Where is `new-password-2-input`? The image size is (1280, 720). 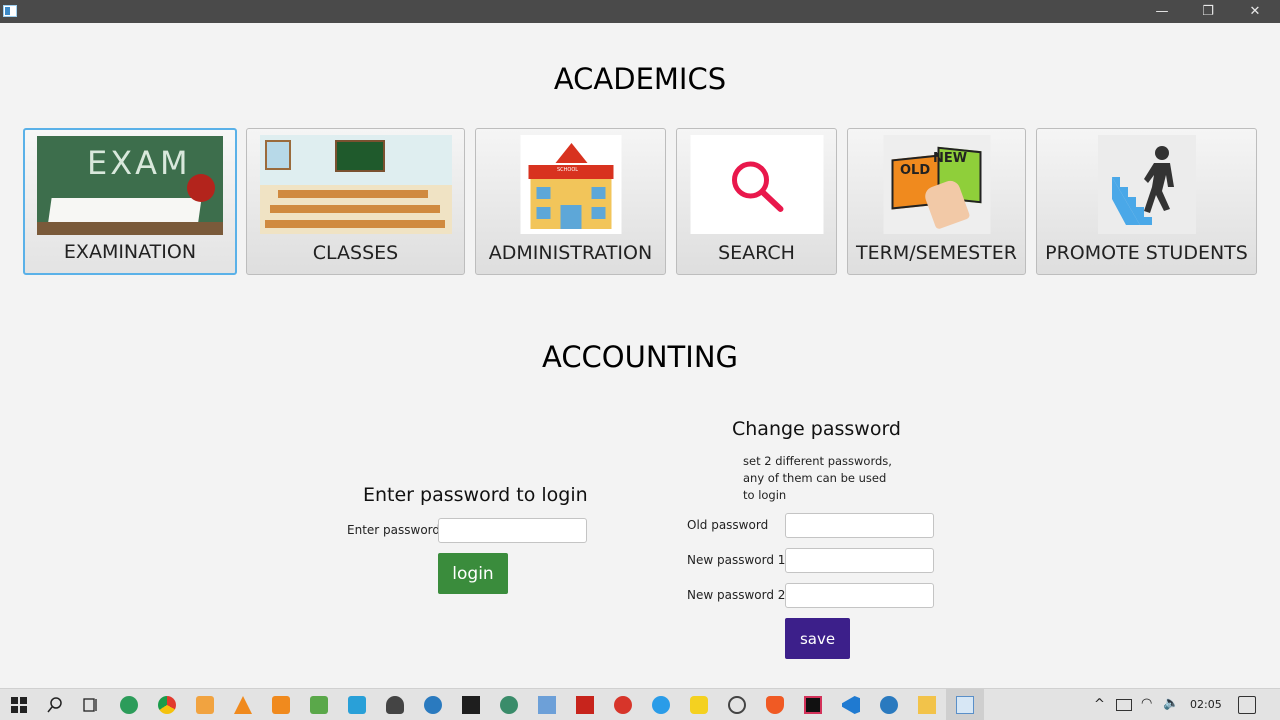
new-password-2-input is located at coordinates (859, 595).